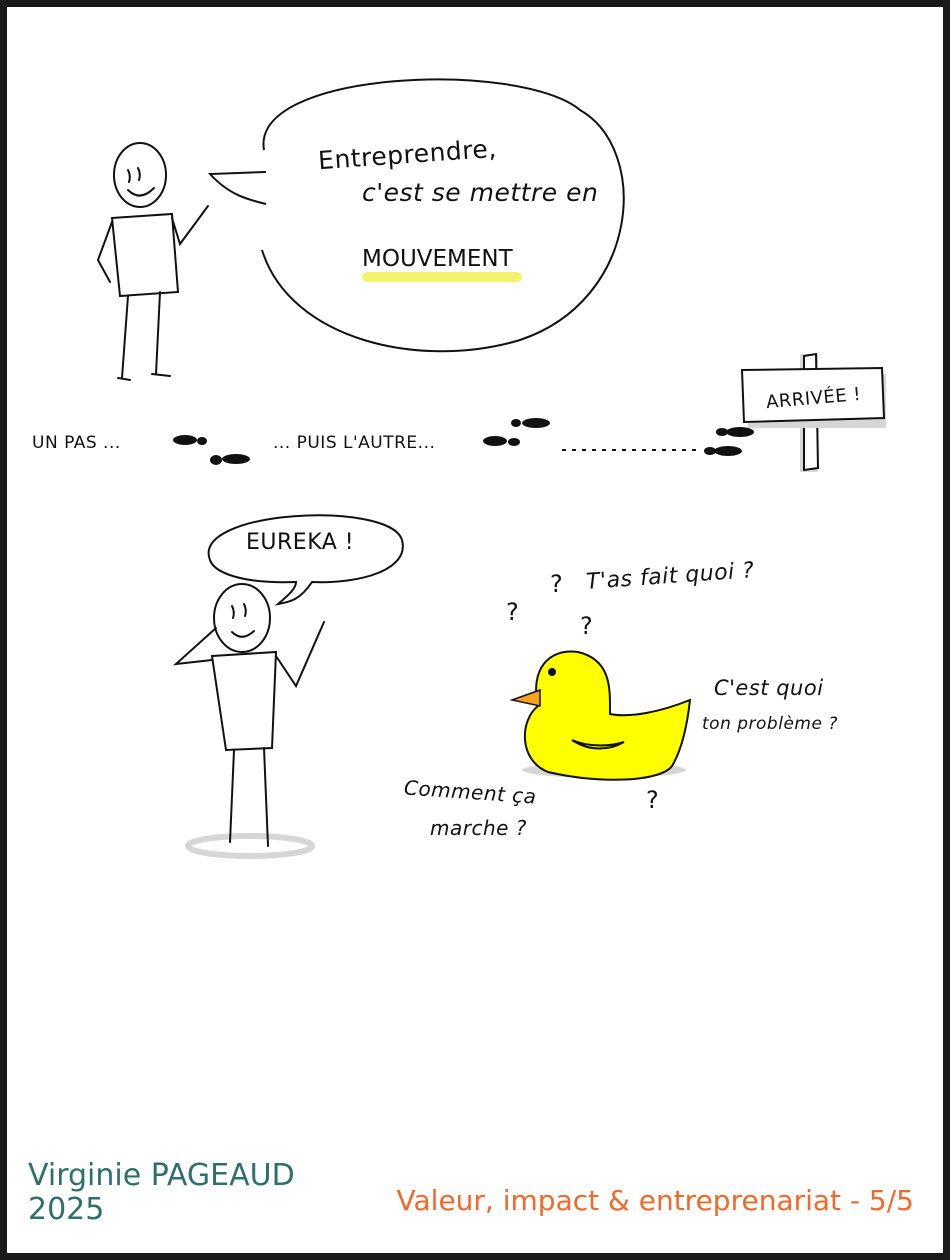  Describe the element at coordinates (161, 1175) in the screenshot. I see `author-name: Virginie PAGEAUD` at that location.